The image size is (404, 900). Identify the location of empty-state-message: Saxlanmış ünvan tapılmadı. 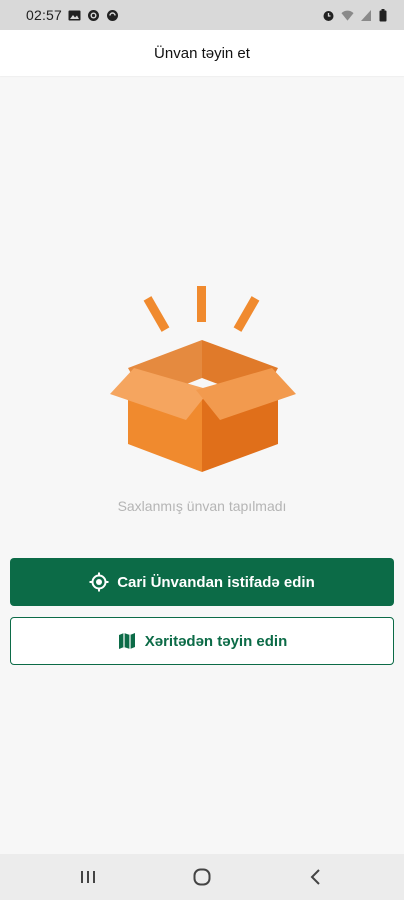
(202, 506).